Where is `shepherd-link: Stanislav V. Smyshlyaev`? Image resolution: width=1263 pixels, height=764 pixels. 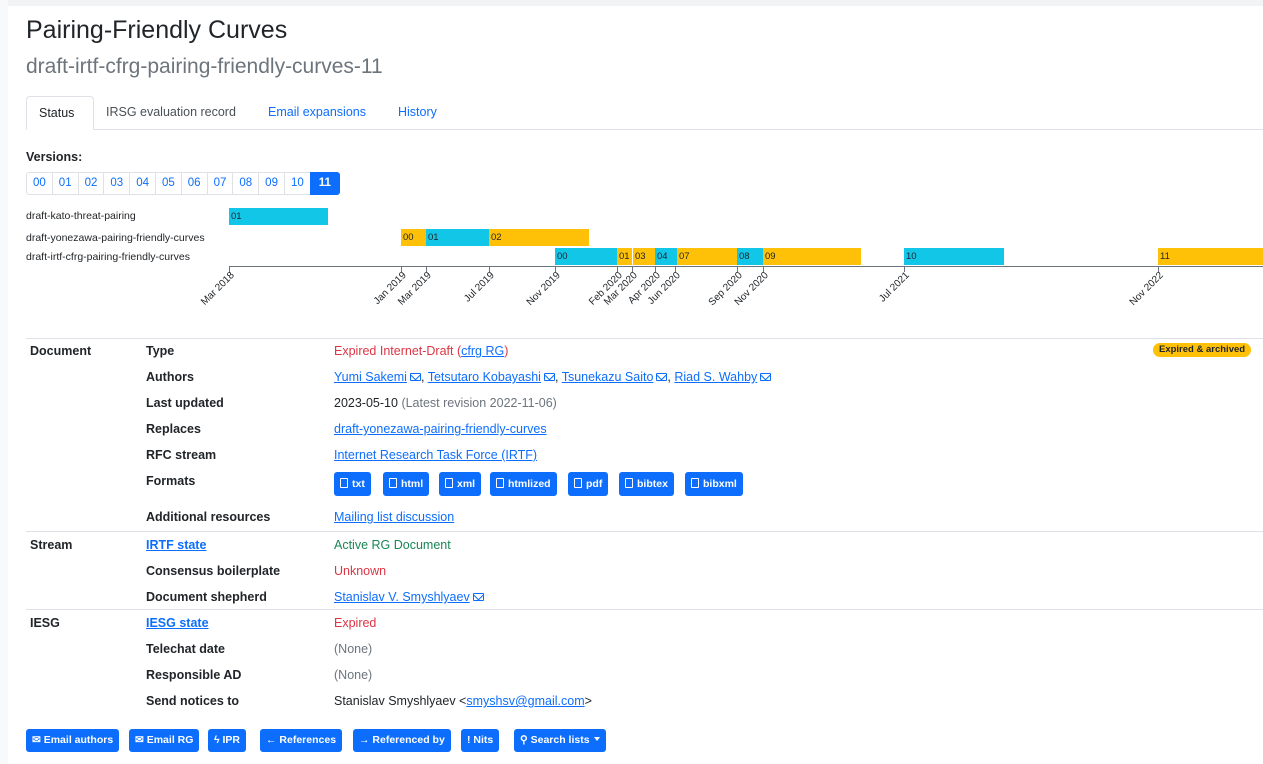
shepherd-link: Stanislav V. Smyshlyaev is located at coordinates (402, 597).